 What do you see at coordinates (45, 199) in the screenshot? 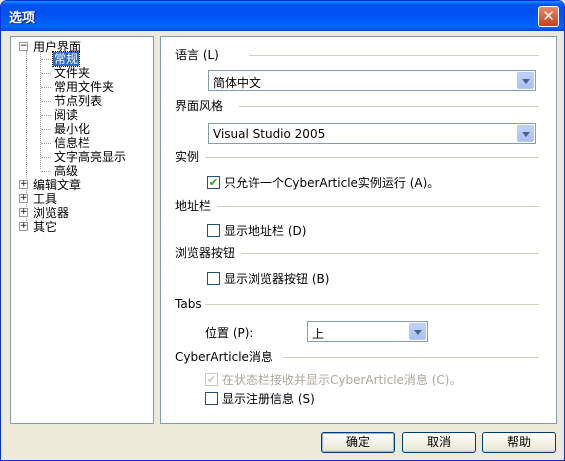
I see `tree-item-label: 工具` at bounding box center [45, 199].